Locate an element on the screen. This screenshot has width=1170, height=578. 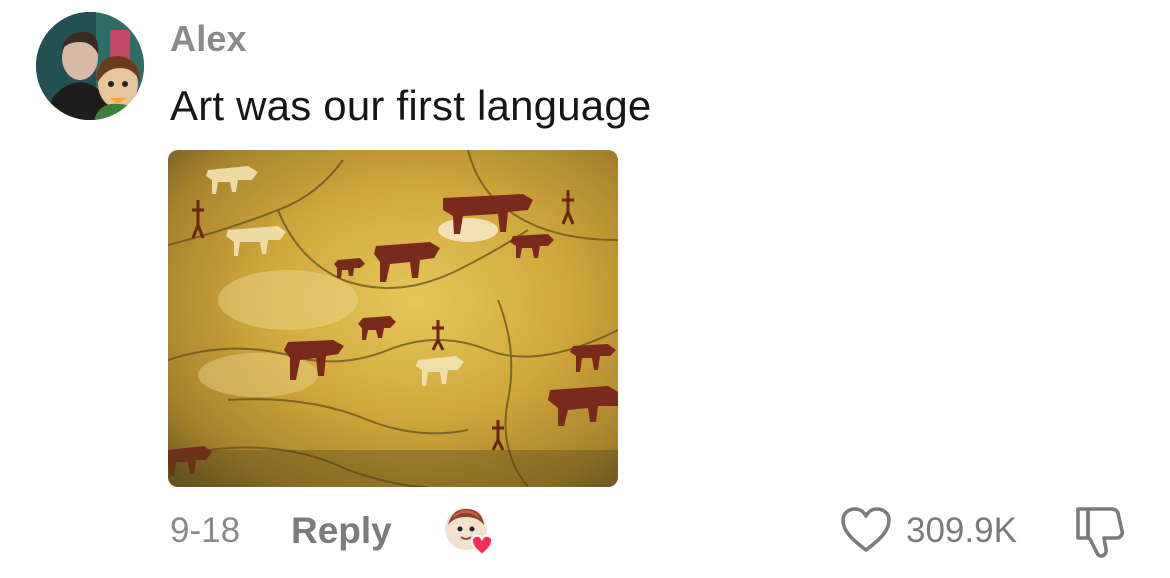
comment-text: Art was our first language is located at coordinates (411, 105).